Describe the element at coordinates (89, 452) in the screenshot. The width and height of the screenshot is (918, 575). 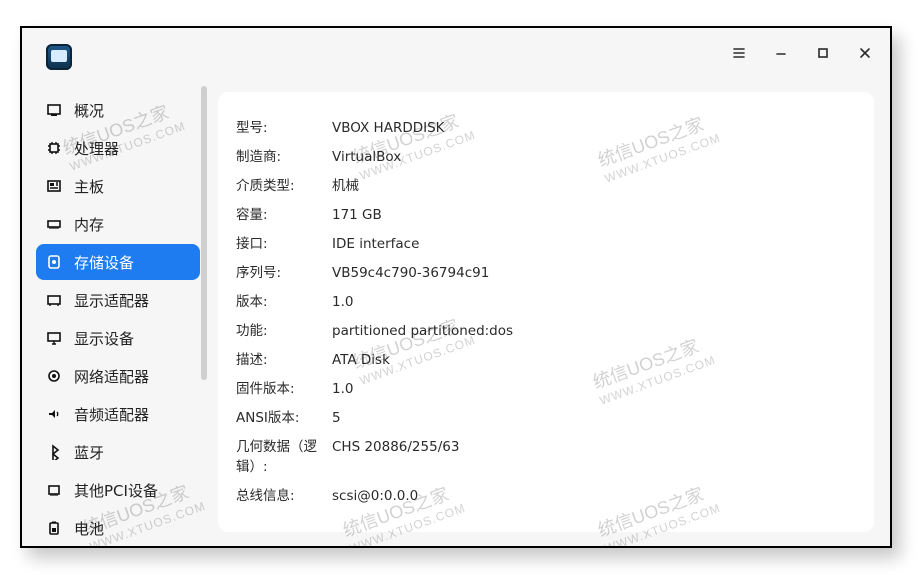
I see `sidebar-item-label: 蓝牙` at that location.